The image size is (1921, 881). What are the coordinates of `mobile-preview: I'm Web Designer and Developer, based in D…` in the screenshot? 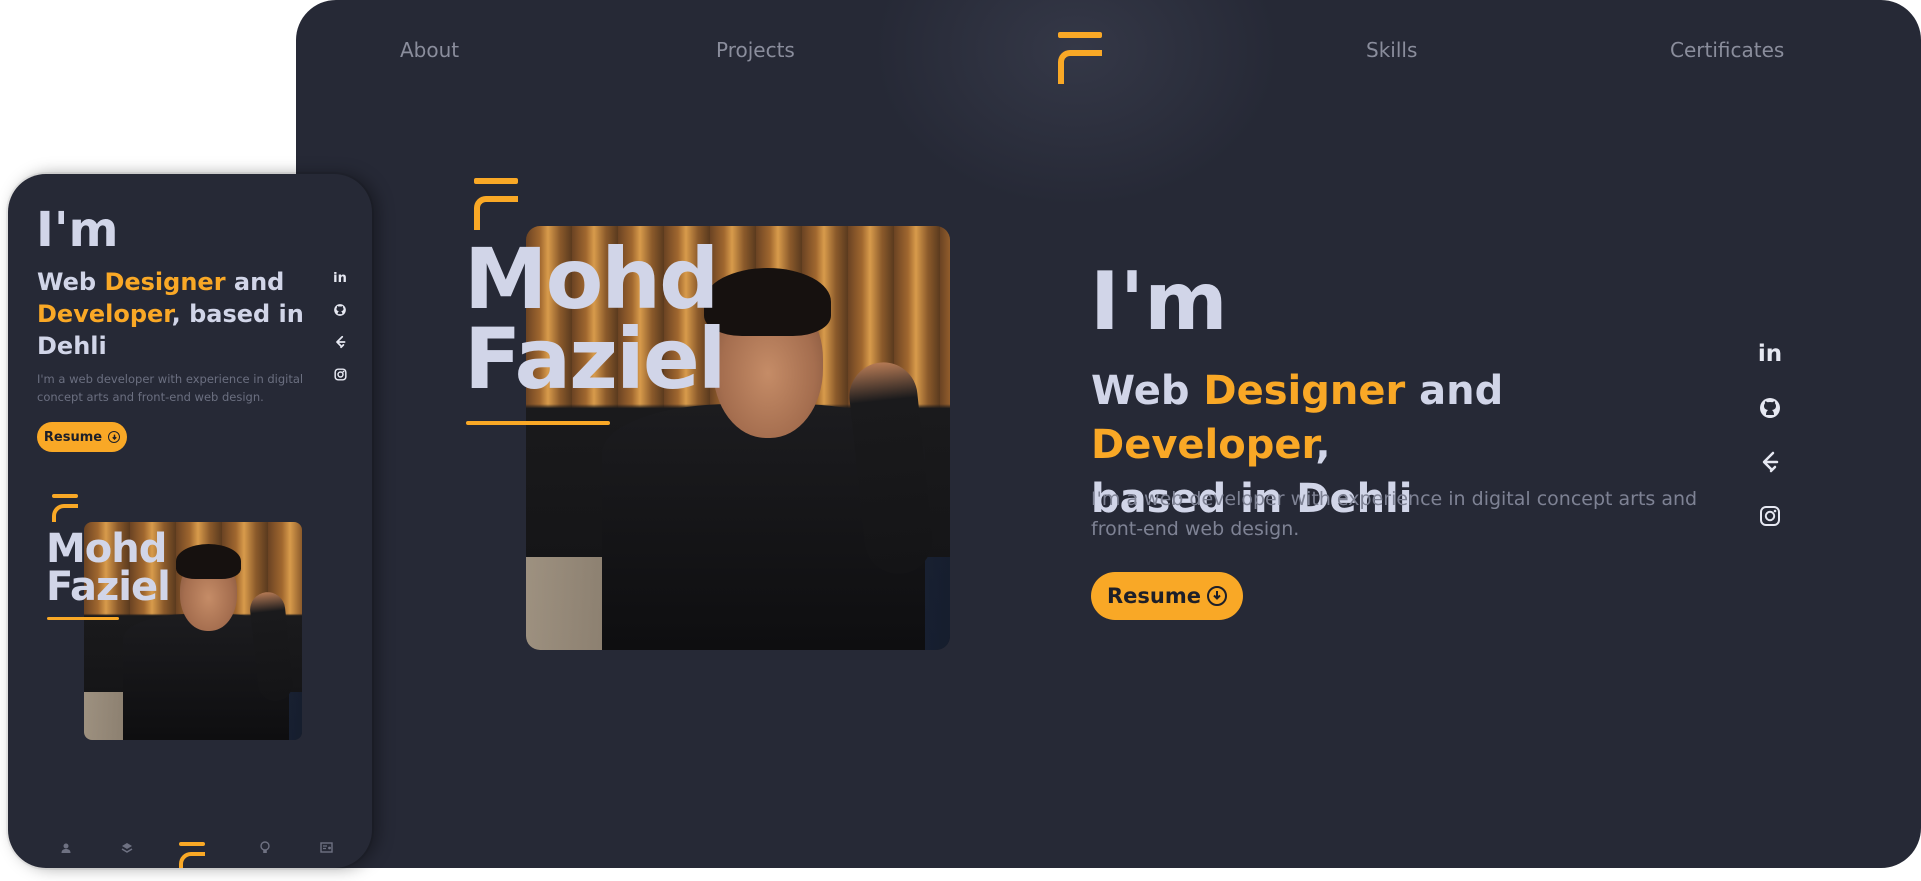 It's located at (190, 521).